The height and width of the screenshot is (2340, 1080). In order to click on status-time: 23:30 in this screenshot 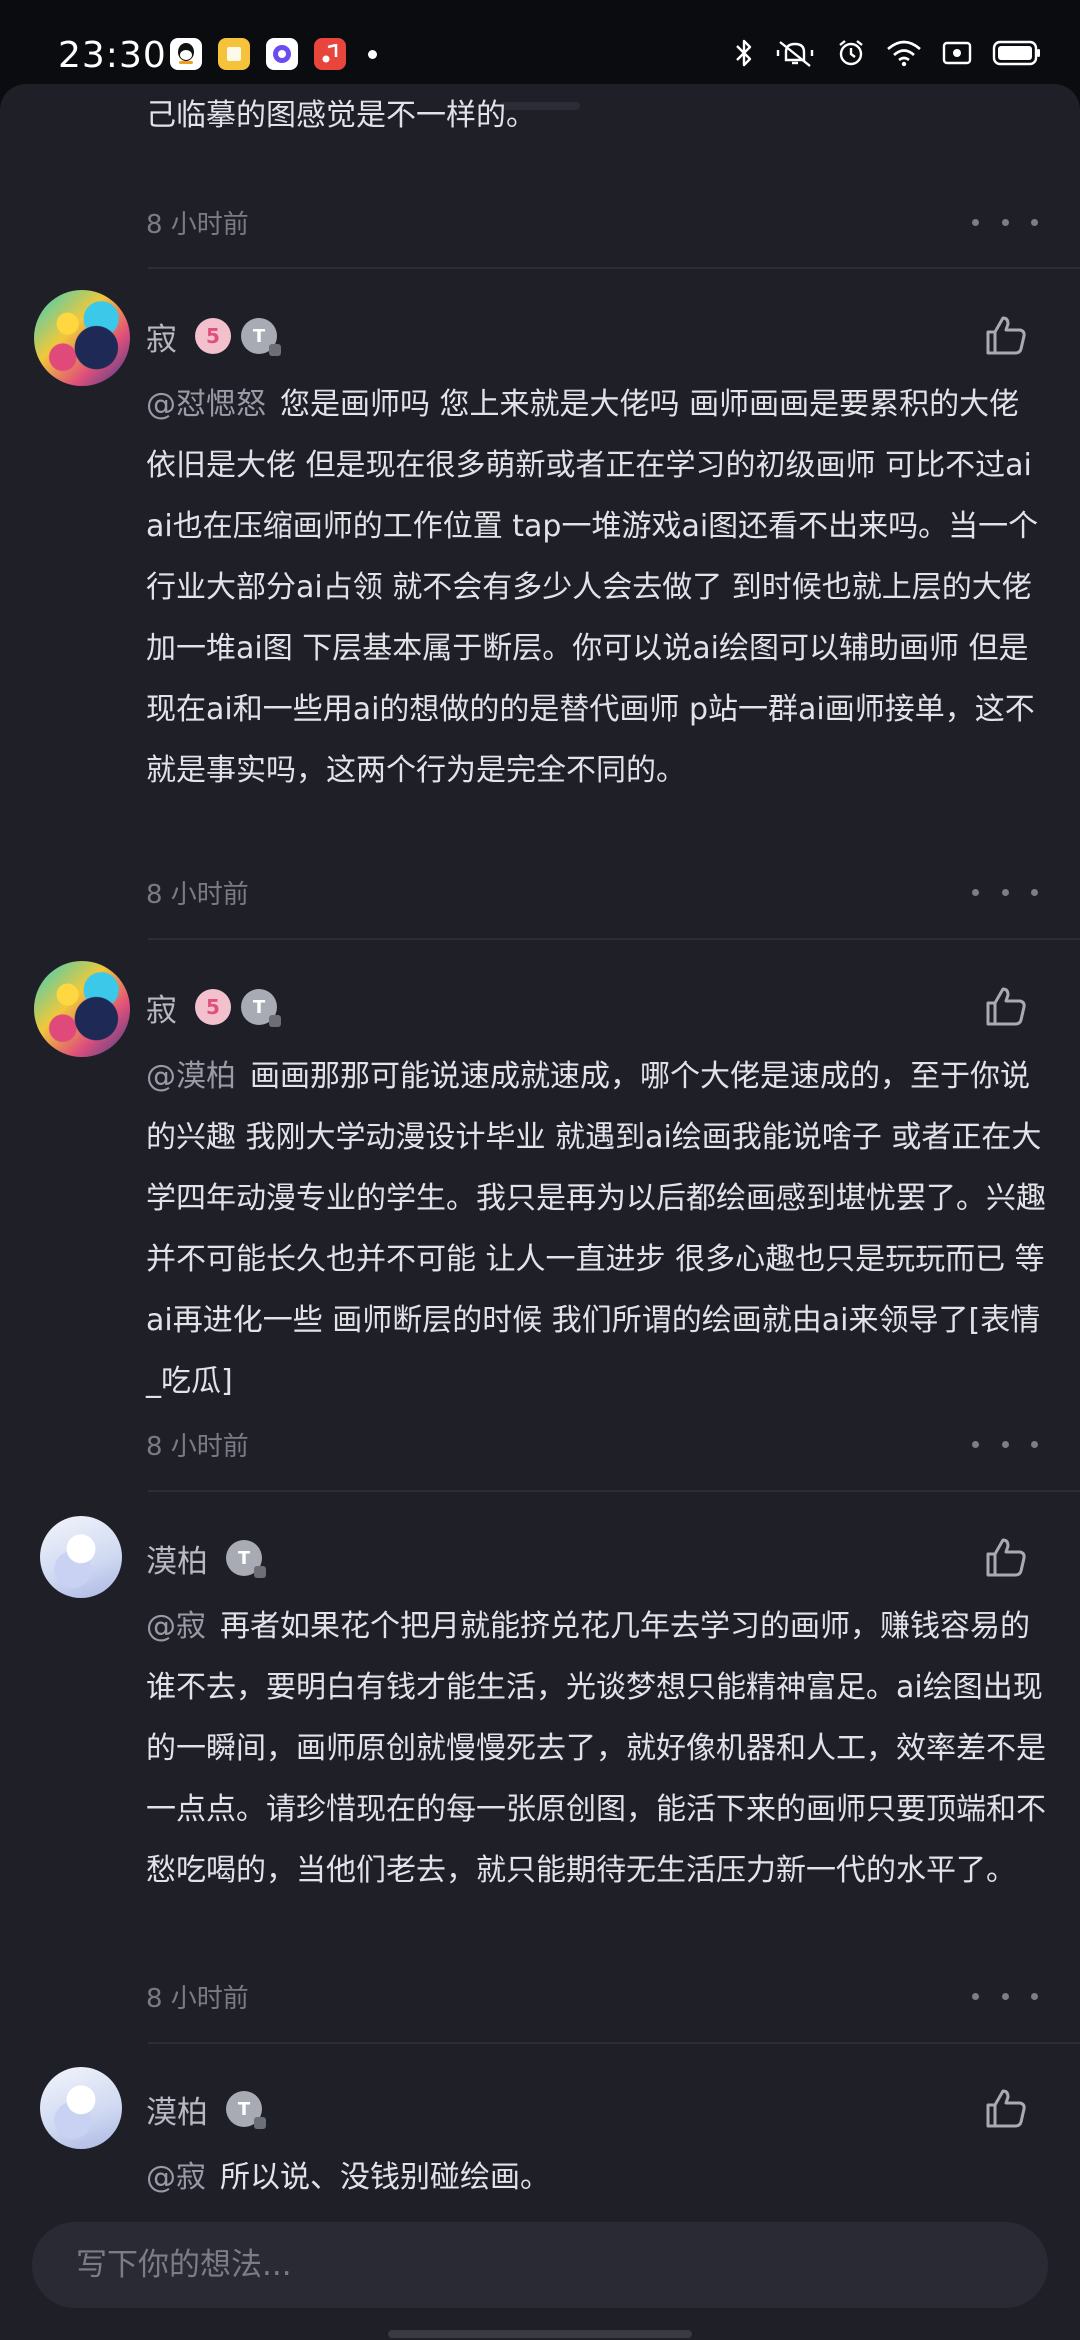, I will do `click(112, 55)`.